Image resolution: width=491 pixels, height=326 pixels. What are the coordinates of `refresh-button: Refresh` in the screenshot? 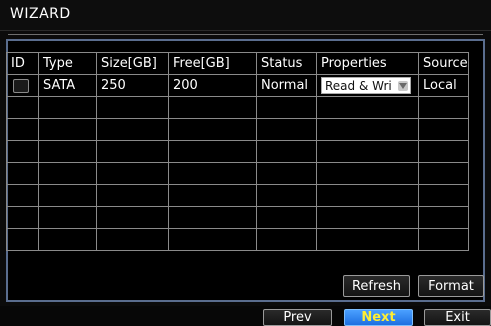 It's located at (376, 286).